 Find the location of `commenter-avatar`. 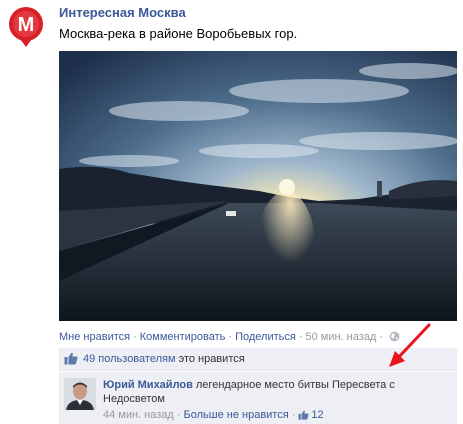

commenter-avatar is located at coordinates (80, 394).